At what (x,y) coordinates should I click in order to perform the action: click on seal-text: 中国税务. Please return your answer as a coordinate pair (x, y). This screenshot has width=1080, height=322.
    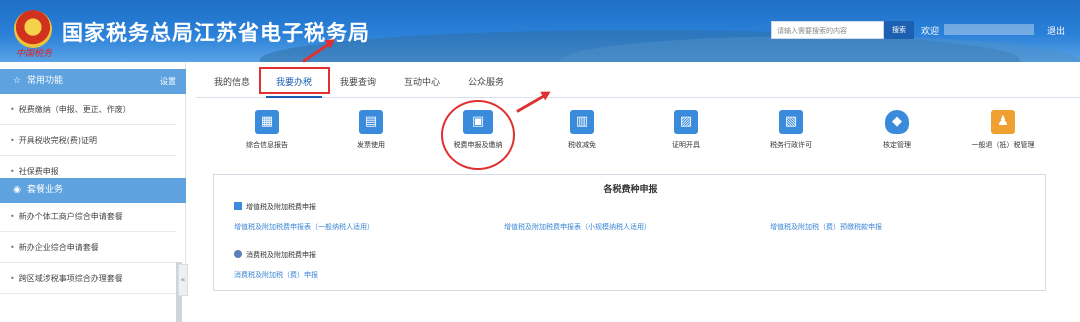
    Looking at the image, I should click on (33, 54).